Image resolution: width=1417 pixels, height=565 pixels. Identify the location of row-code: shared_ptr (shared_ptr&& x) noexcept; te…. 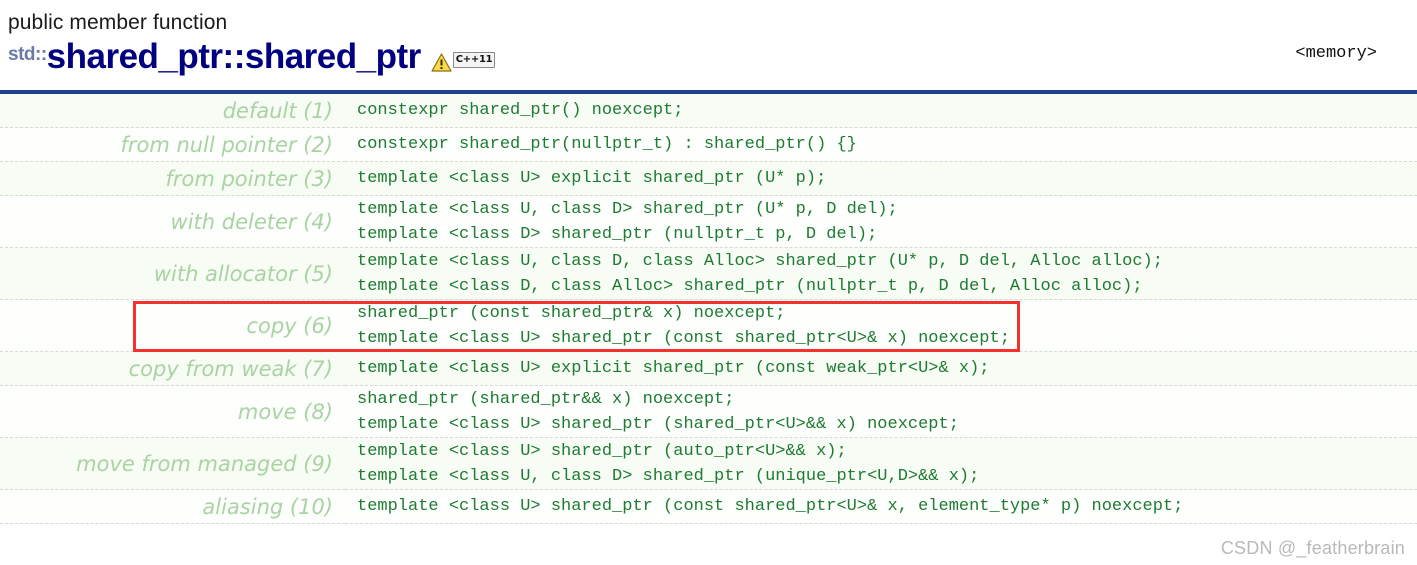
(881, 411).